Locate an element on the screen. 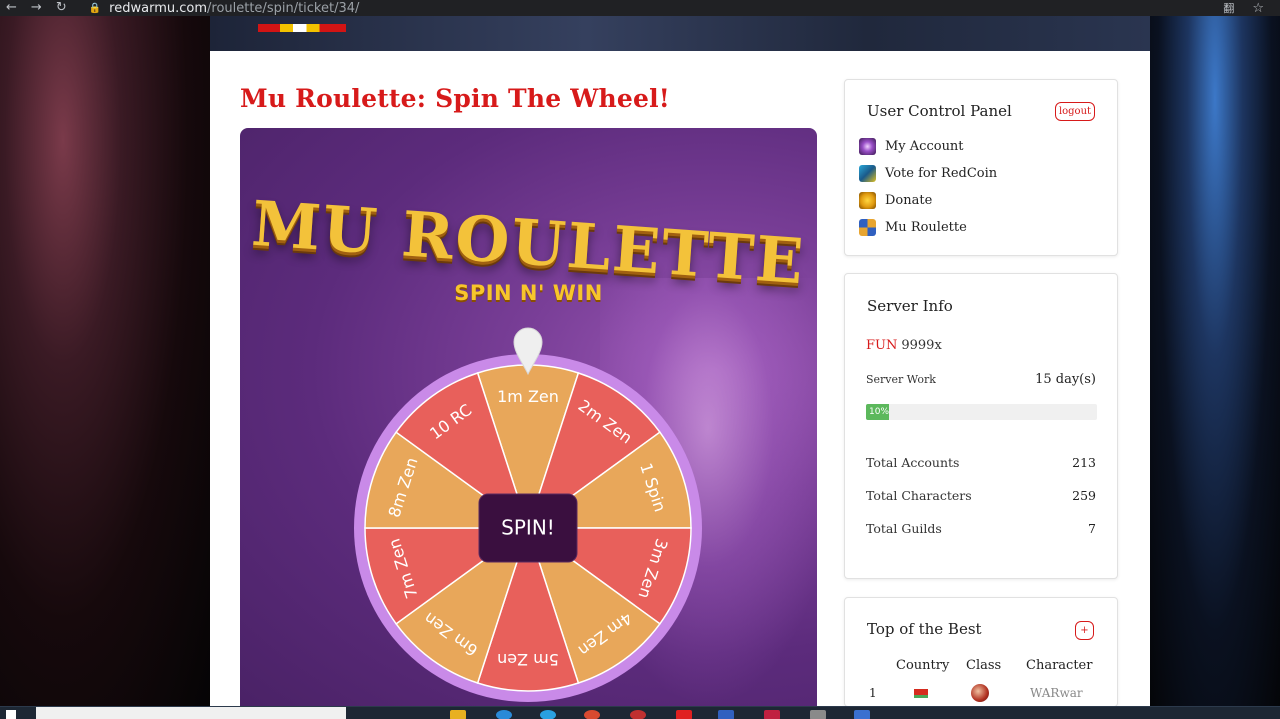  donate-icon is located at coordinates (867, 200).